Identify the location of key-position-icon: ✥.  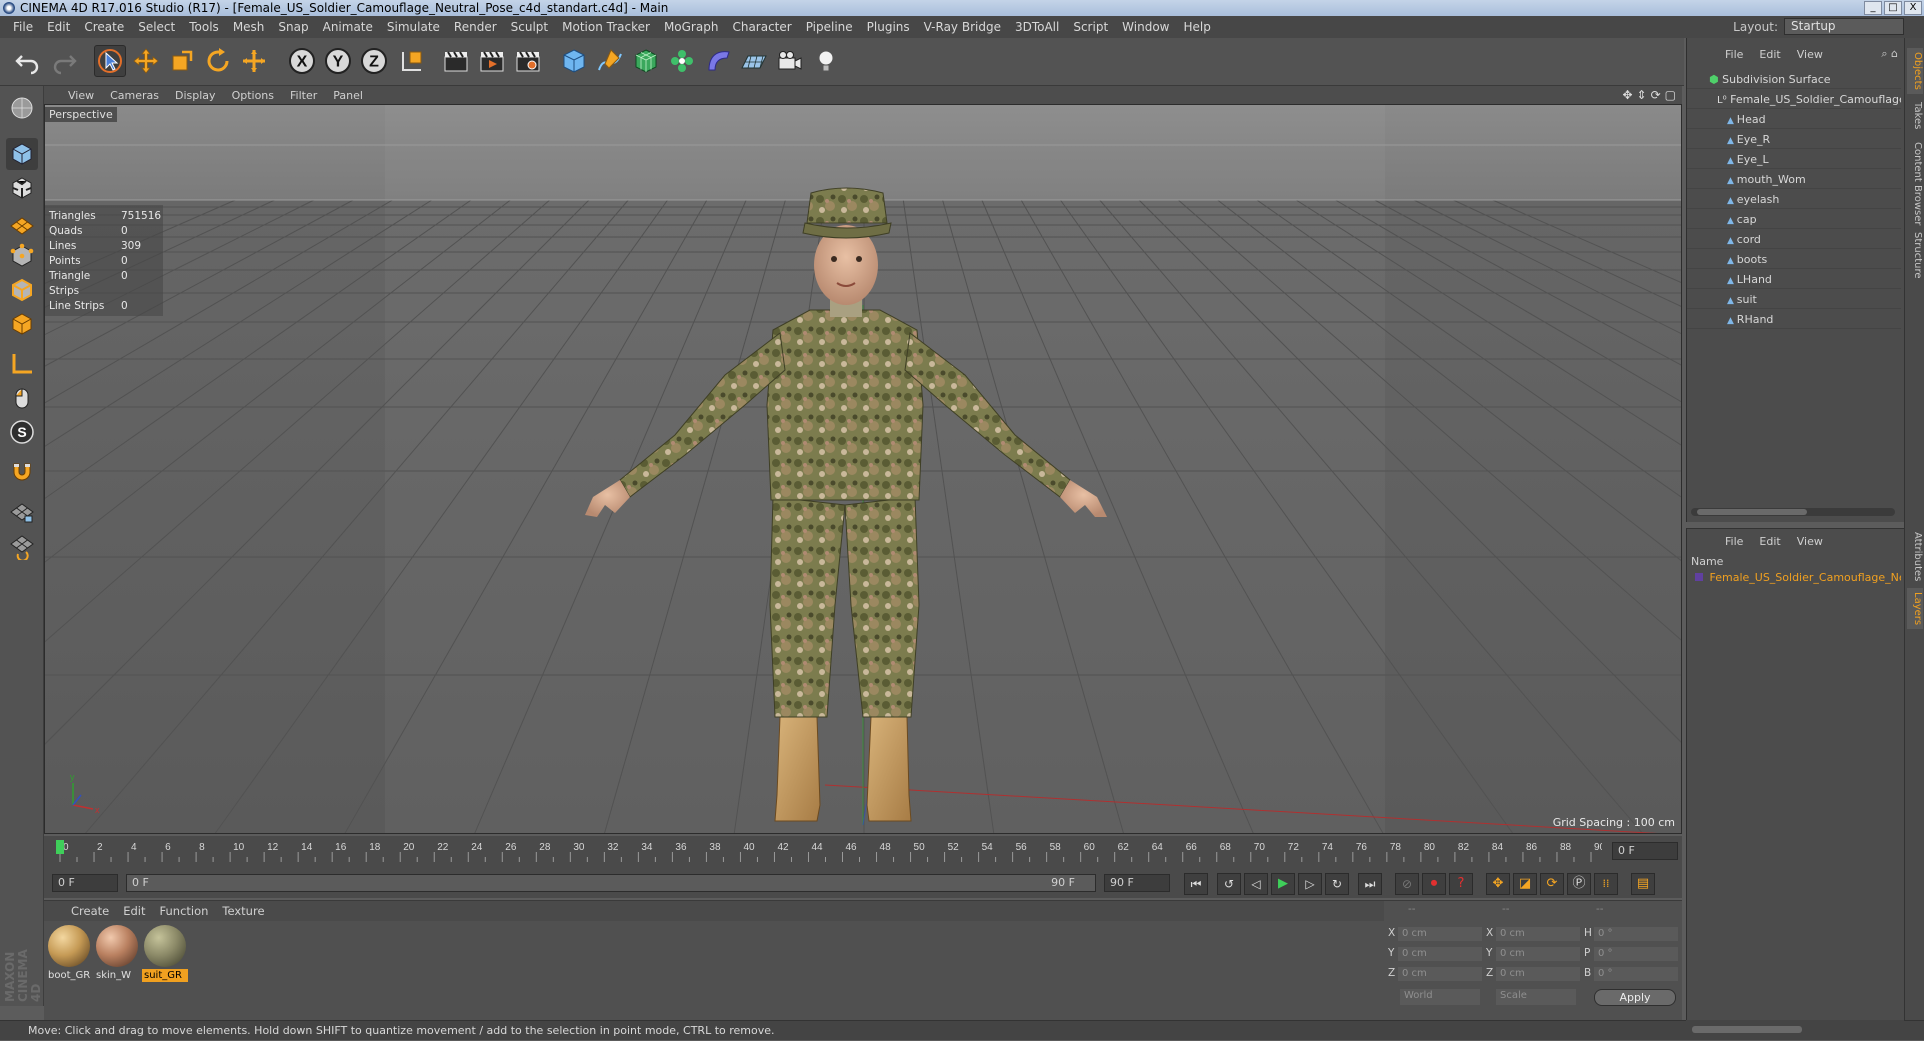
(1498, 884).